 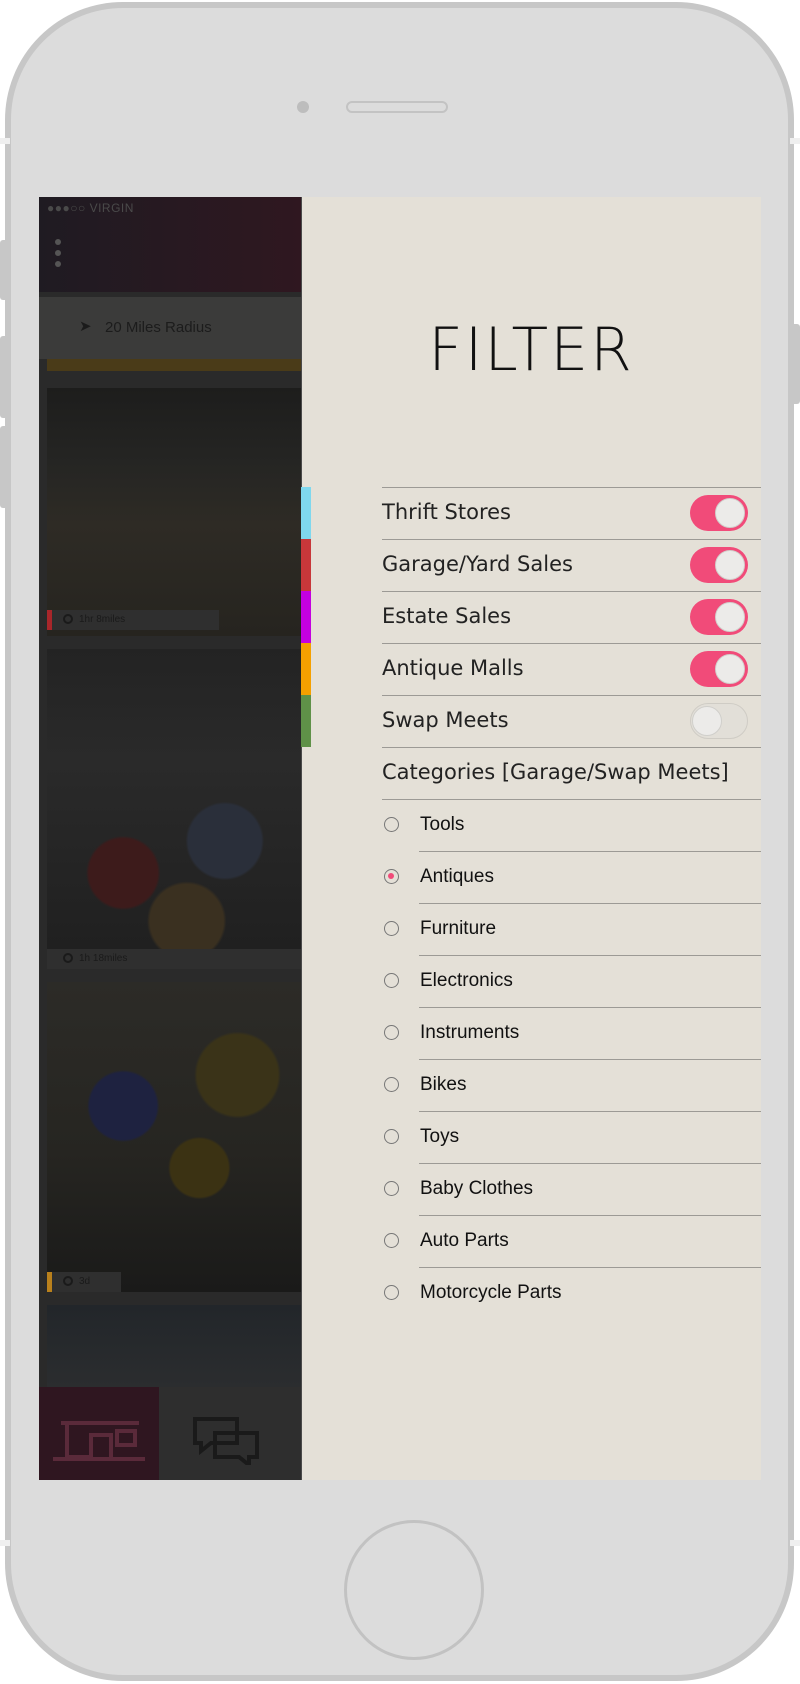 I want to click on garage-yard-sales-color-strip, so click(x=306, y=565).